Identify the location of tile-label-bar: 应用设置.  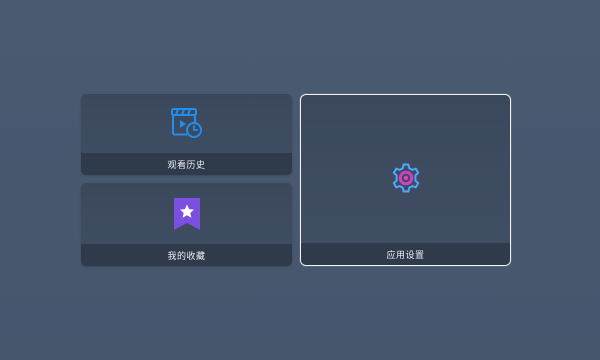
(405, 254).